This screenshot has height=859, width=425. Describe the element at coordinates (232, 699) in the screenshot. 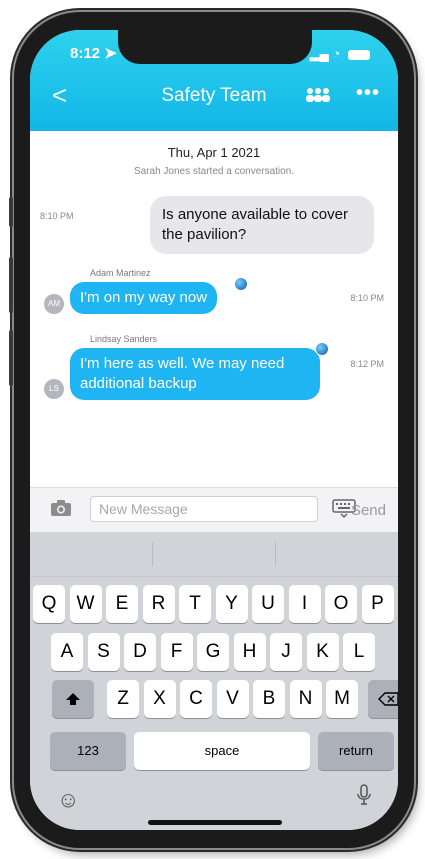

I see `key-v: V` at that location.